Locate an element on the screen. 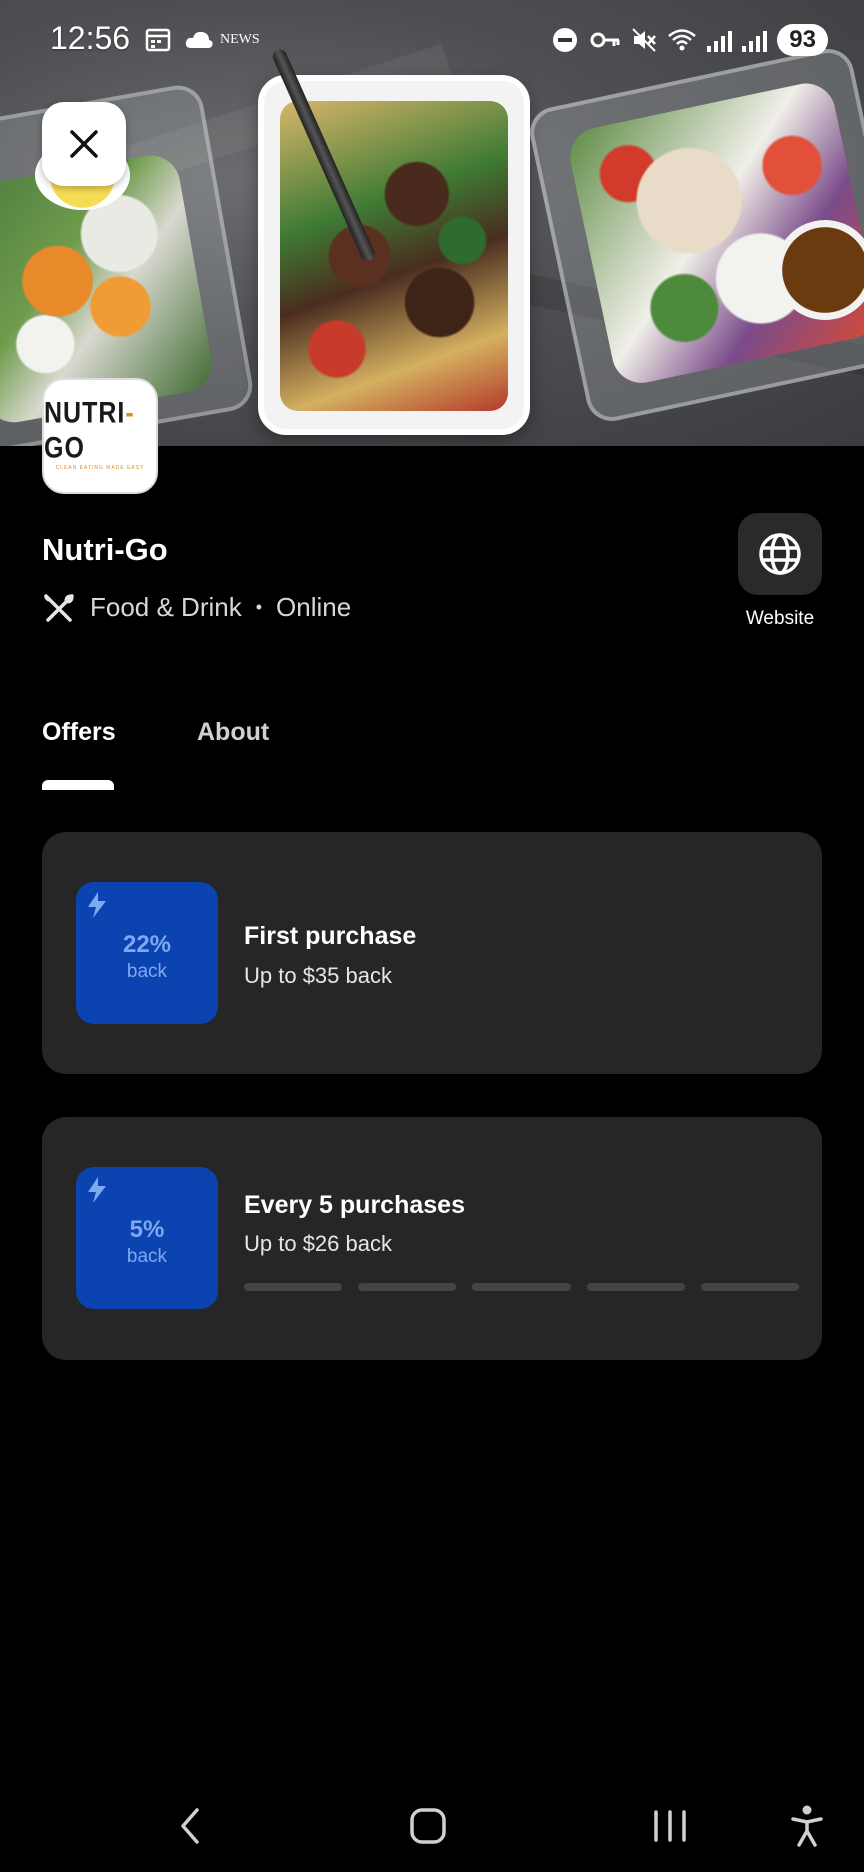 The width and height of the screenshot is (864, 1872). sauce-cup is located at coordinates (819, 270).